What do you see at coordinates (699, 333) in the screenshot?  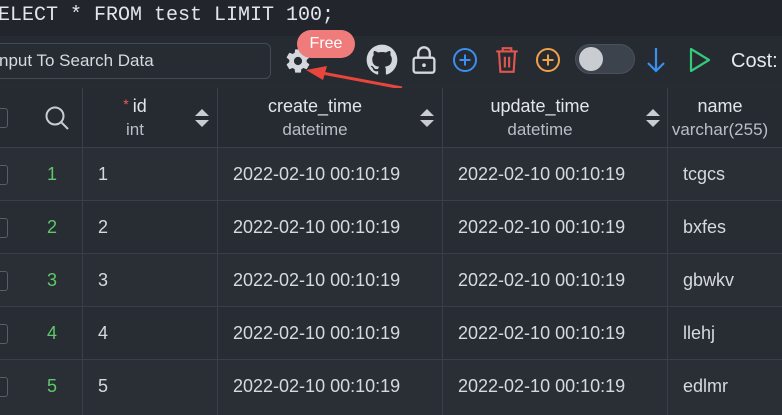 I see `cell-name: llehj` at bounding box center [699, 333].